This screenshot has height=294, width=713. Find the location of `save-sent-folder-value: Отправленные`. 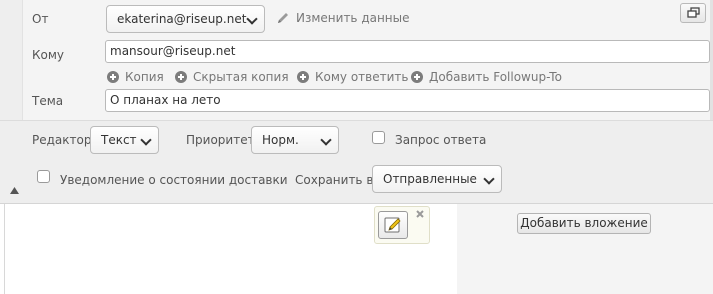

save-sent-folder-value: Отправленные is located at coordinates (430, 179).